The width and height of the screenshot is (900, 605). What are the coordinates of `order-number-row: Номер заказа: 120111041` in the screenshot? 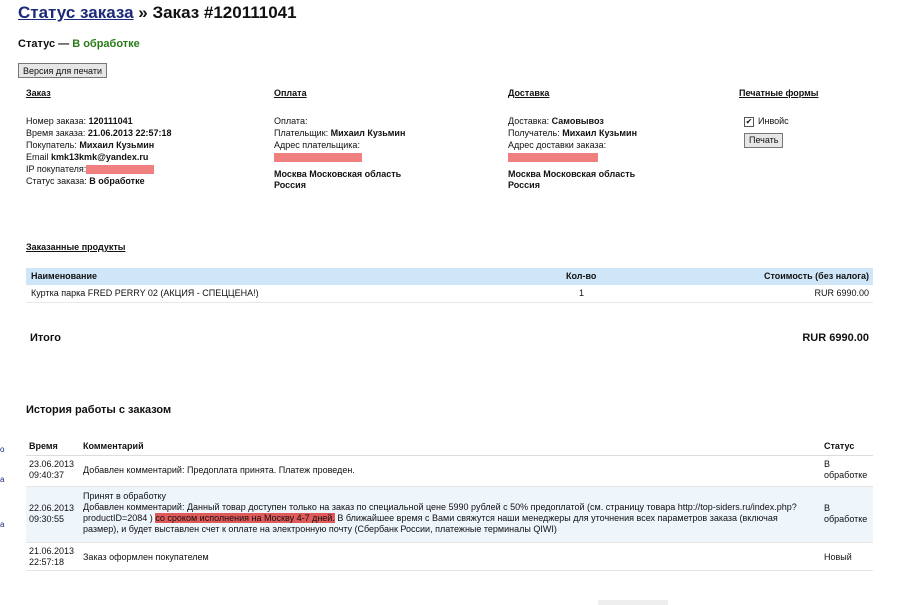 It's located at (79, 121).